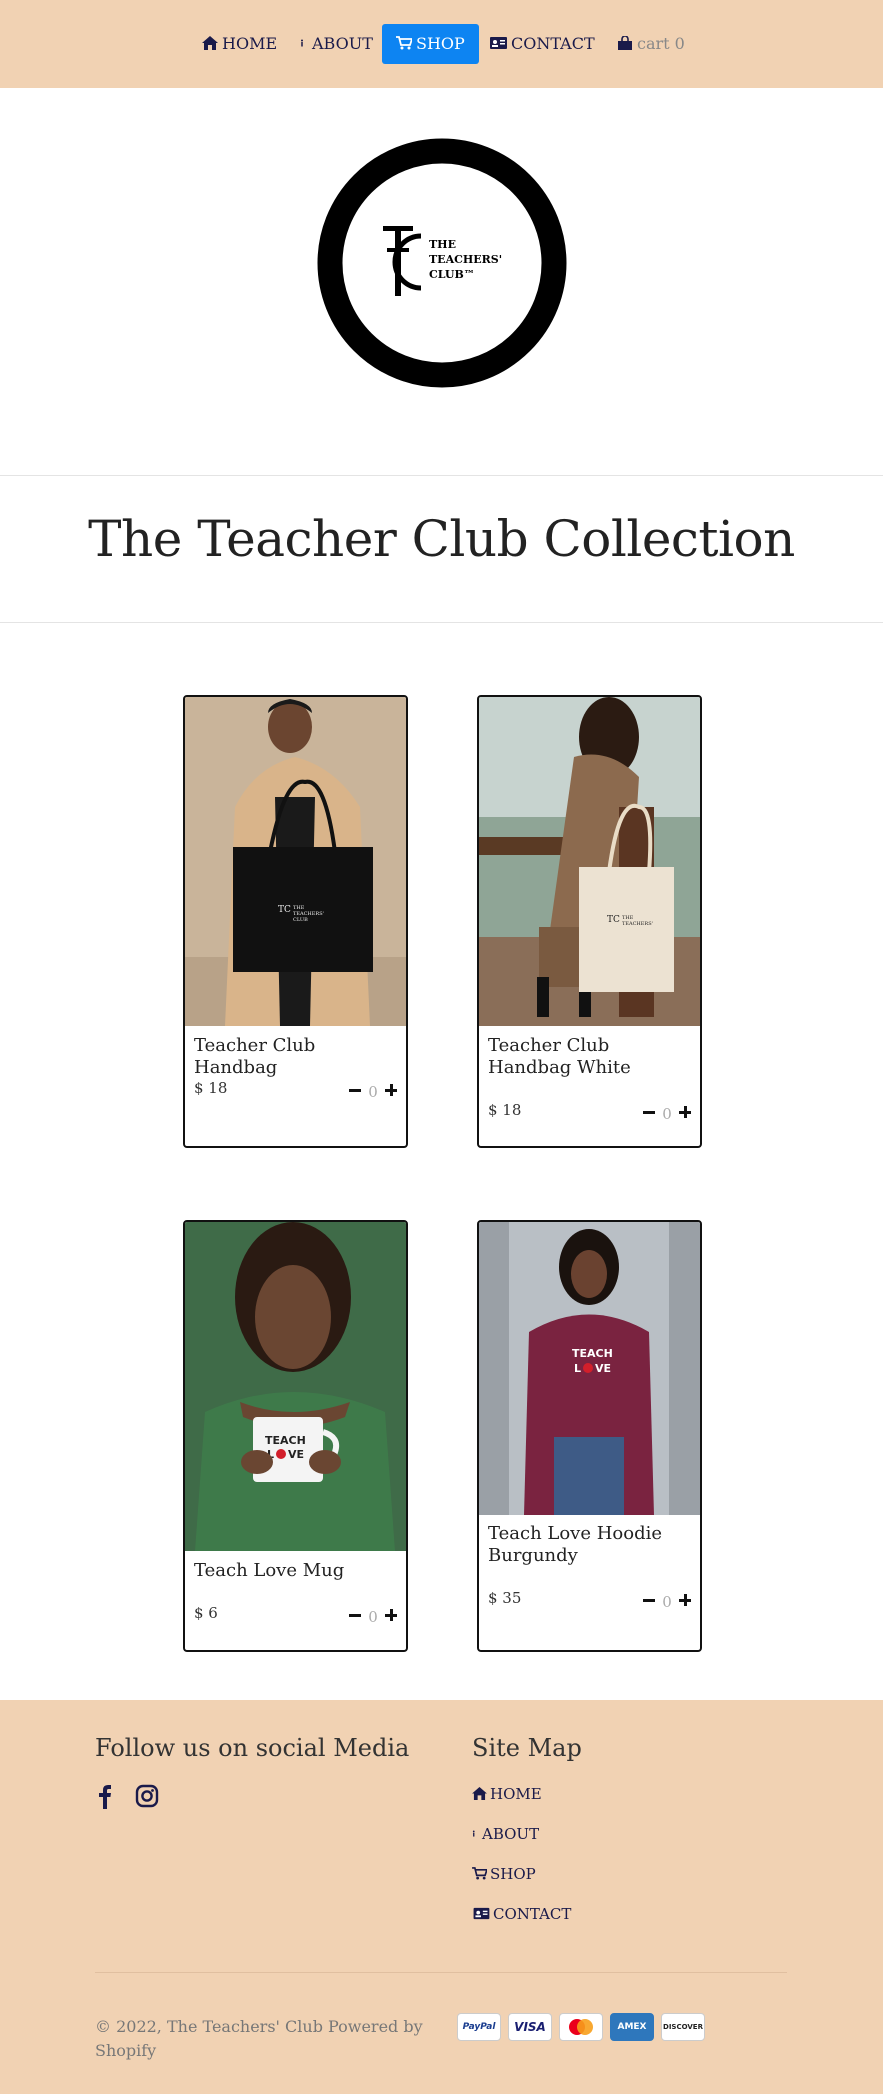  I want to click on social-links, so click(127, 1796).